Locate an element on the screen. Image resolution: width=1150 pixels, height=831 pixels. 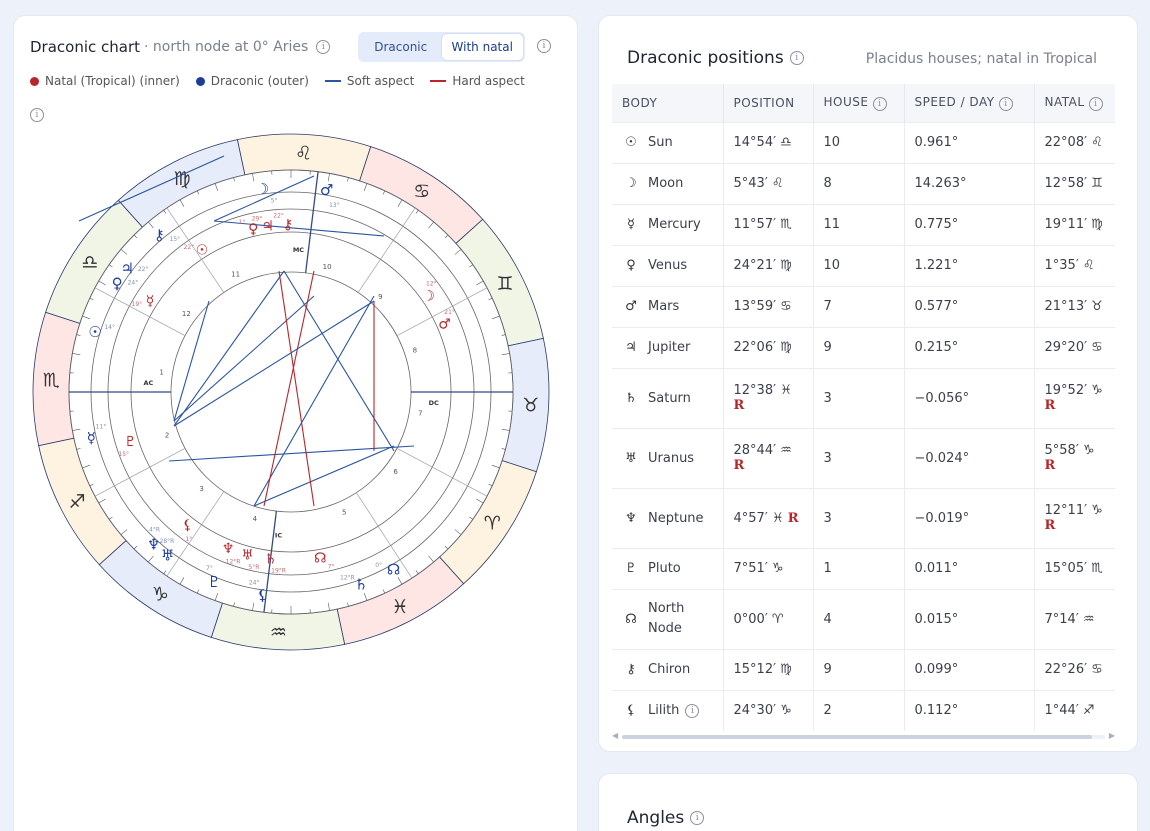
position-cell: 5°43′ ♌ is located at coordinates (768, 183).